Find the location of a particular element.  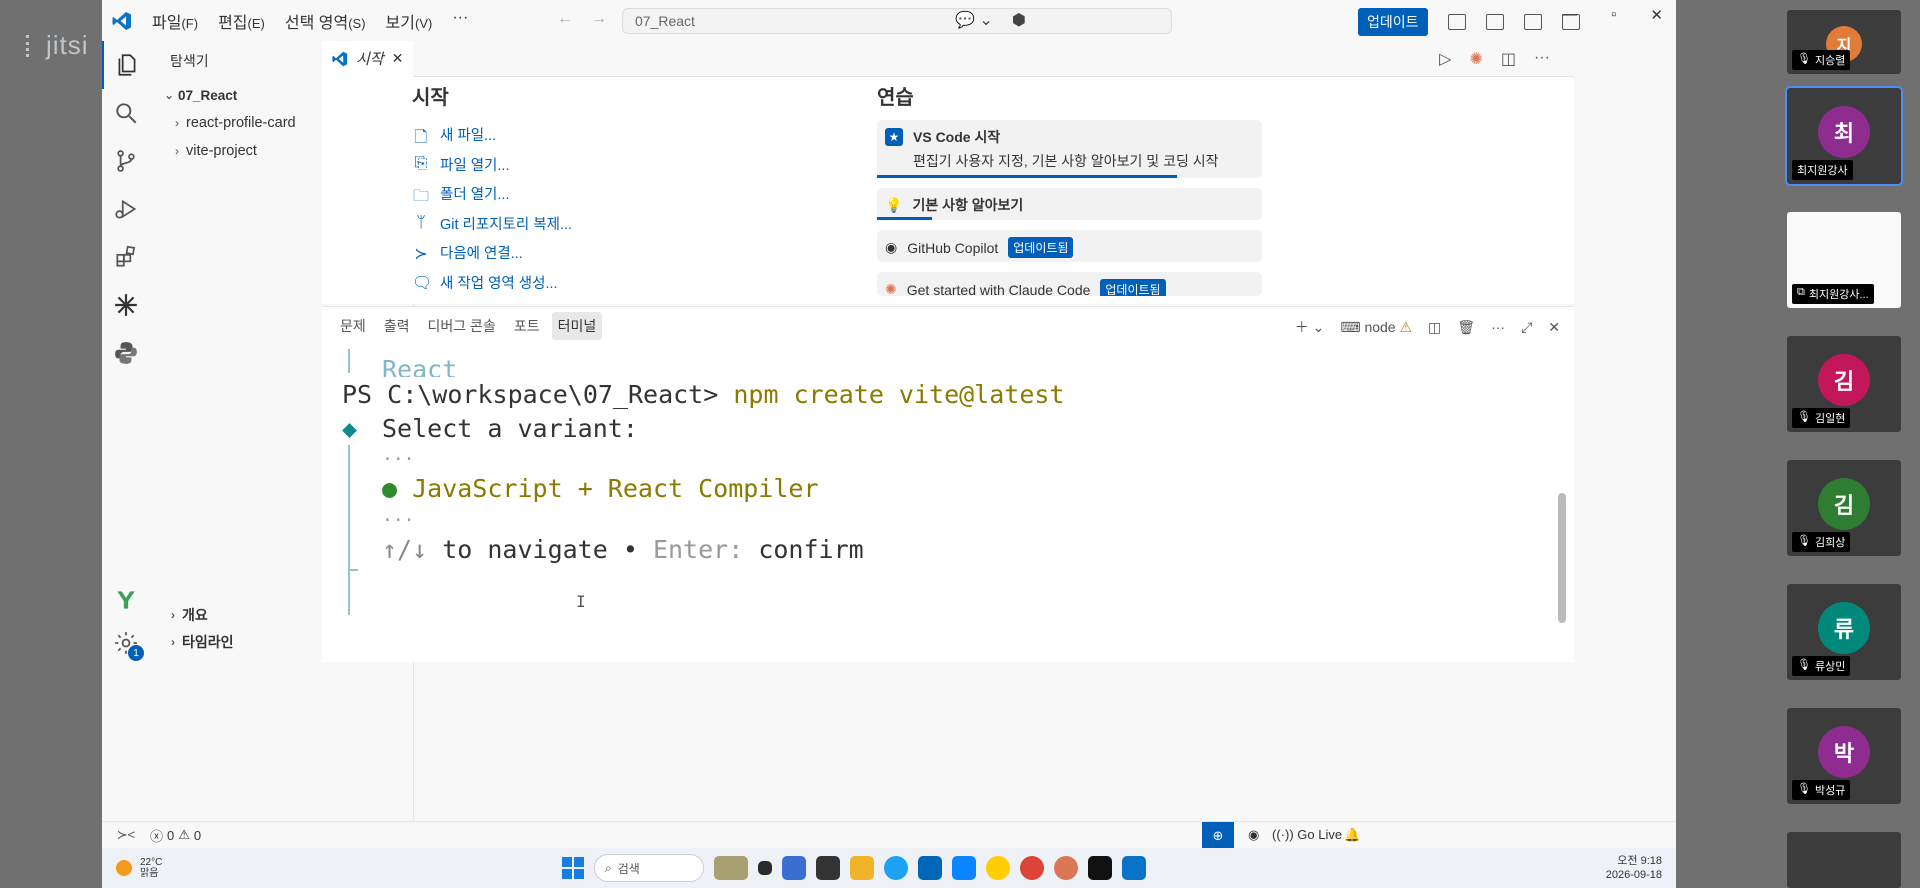

notifications-bell-icon: 🔔 is located at coordinates (1352, 835).